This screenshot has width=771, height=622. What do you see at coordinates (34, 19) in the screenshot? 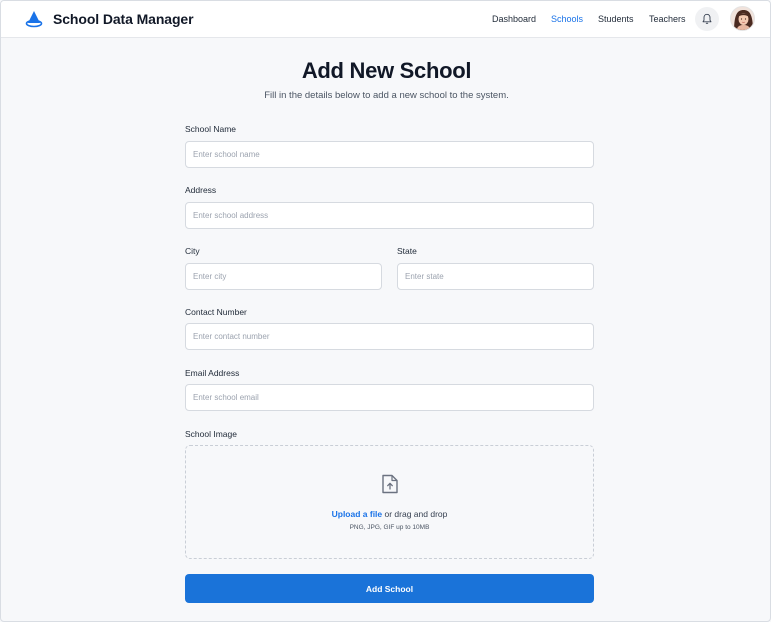
I see `logo-icon` at bounding box center [34, 19].